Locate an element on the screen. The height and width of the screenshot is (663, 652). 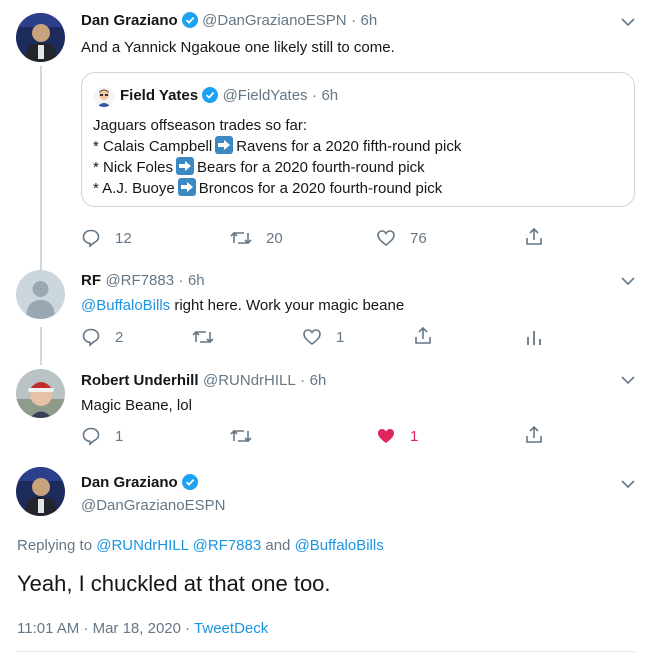
like-count: 76 is located at coordinates (418, 238).